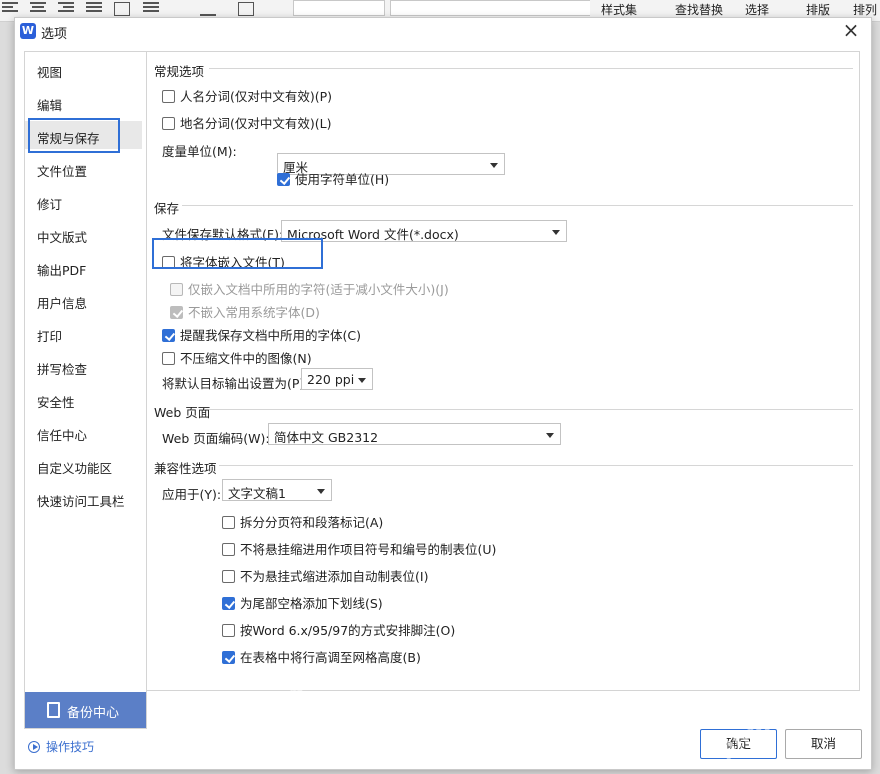 The image size is (880, 774). Describe the element at coordinates (74, 135) in the screenshot. I see `highlight-box-general-save` at that location.